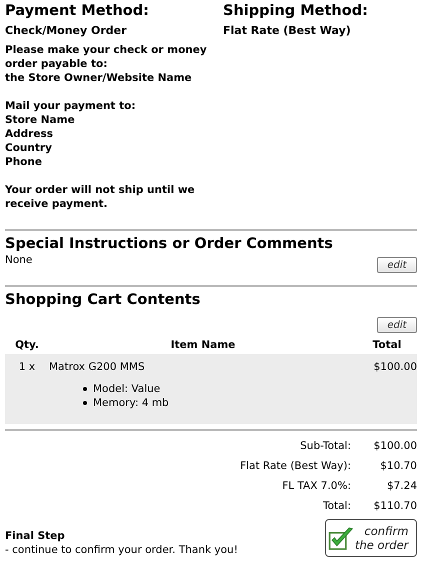 This screenshot has height=568, width=423. I want to click on total-label: FL TAX 7.0%:, so click(316, 486).